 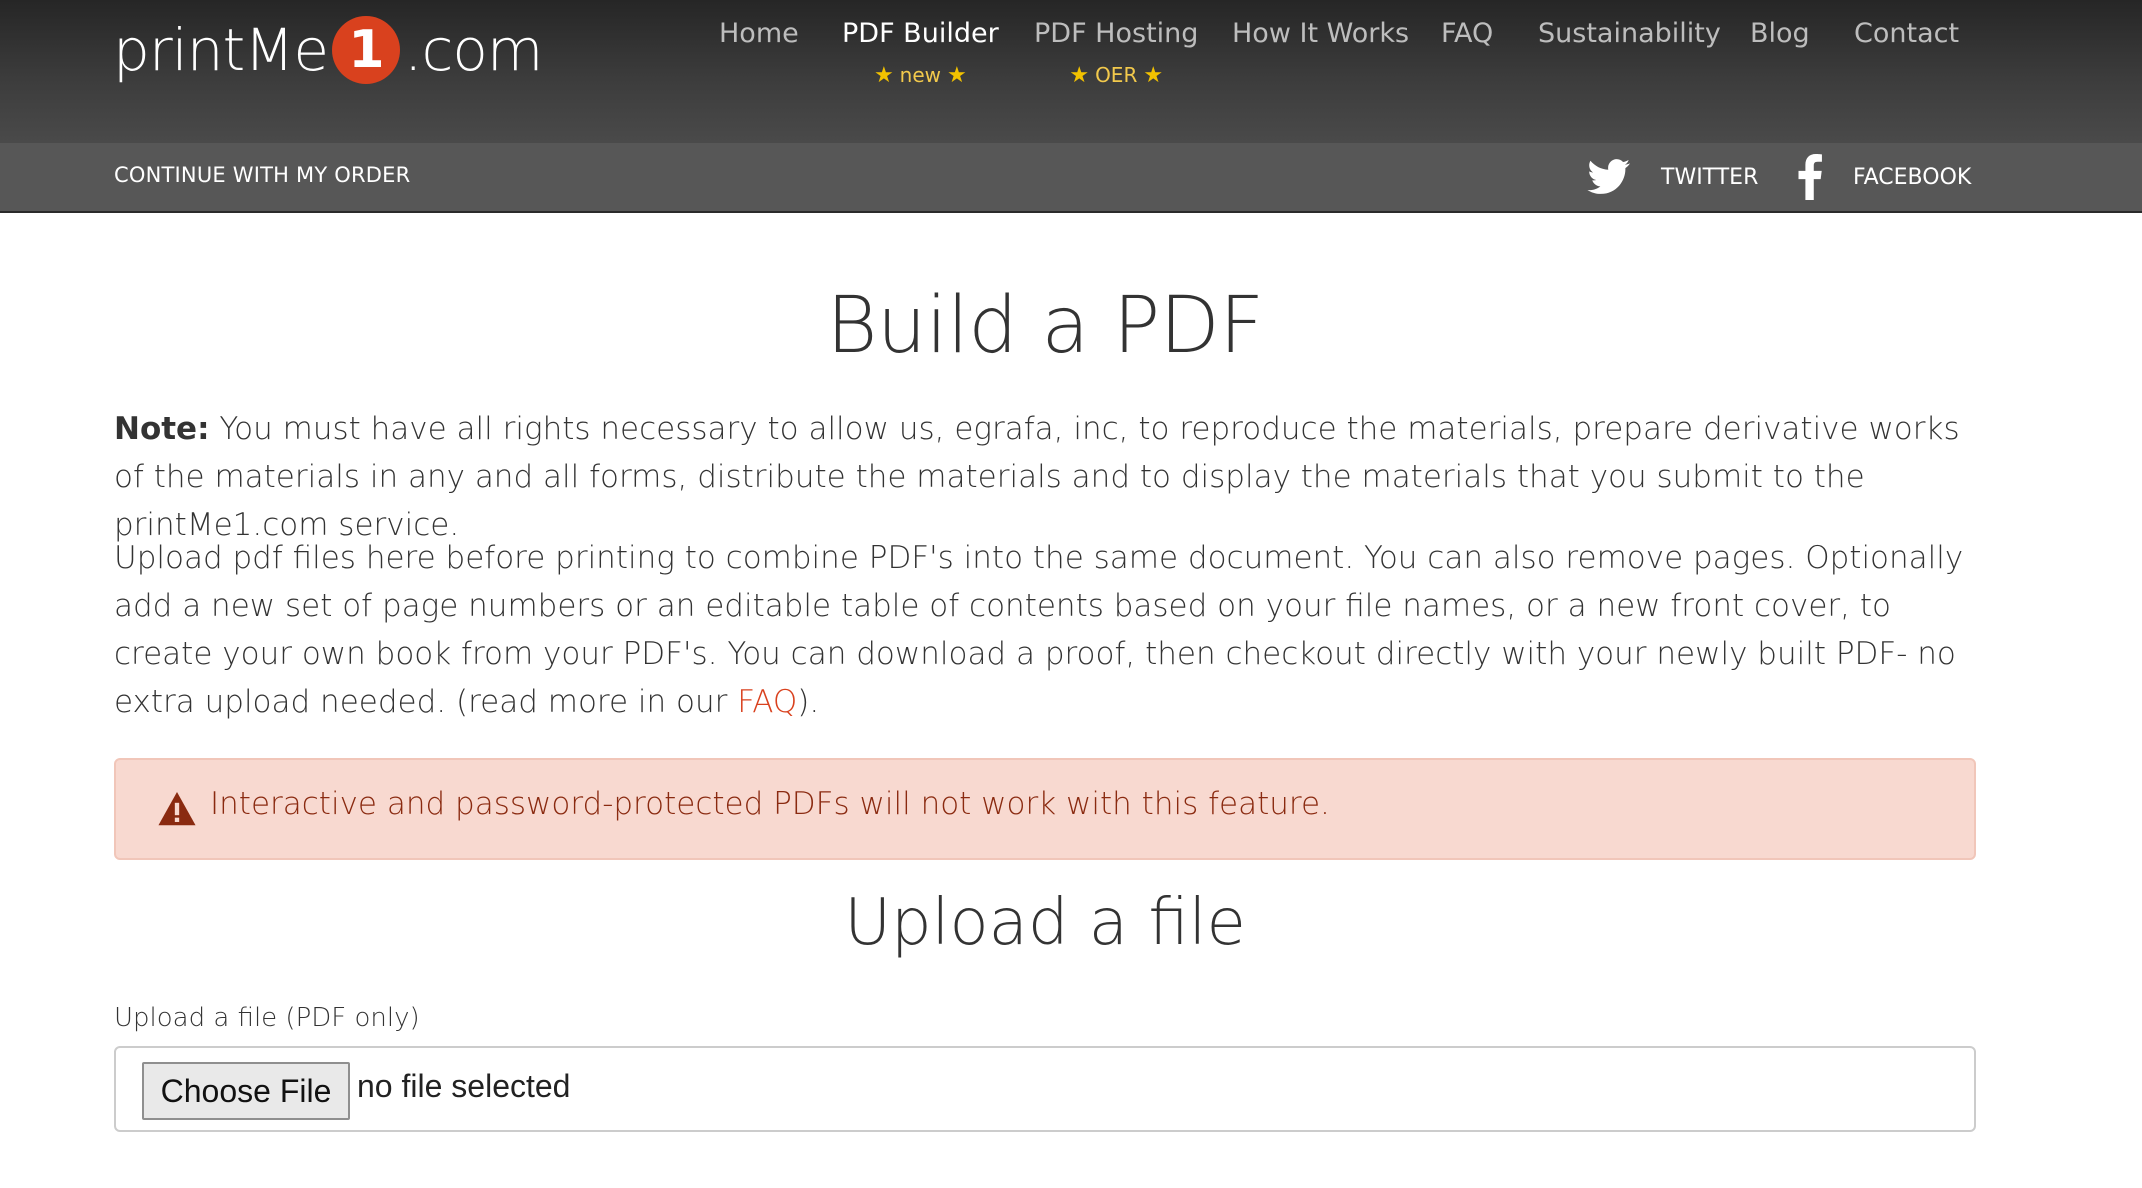 What do you see at coordinates (920, 53) in the screenshot?
I see `nav-pdf-builder: PDF Builder ★ new ★` at bounding box center [920, 53].